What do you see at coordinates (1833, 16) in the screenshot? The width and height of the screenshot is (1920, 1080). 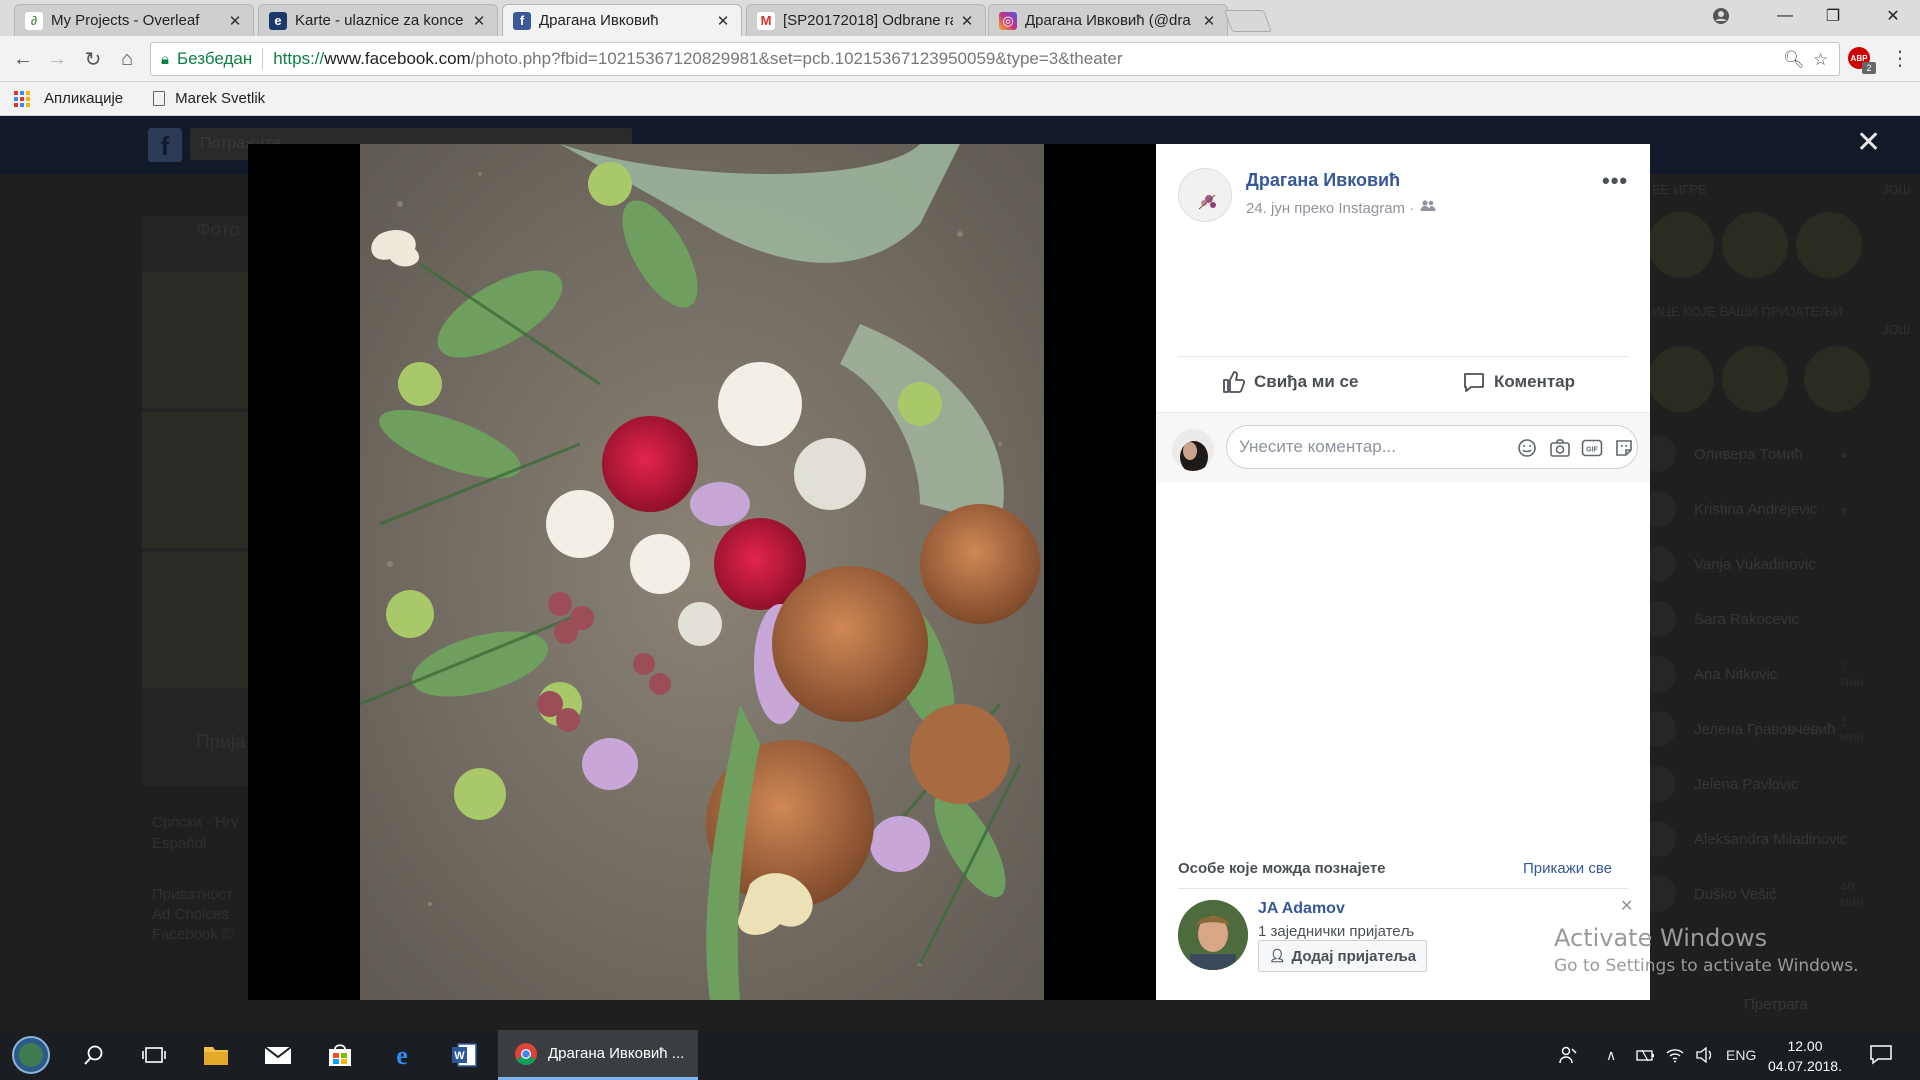 I see `restore-button: ❐` at bounding box center [1833, 16].